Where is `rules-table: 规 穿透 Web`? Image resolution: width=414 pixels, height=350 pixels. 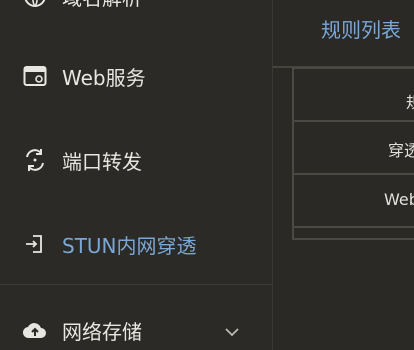 rules-table: 规 穿透 Web is located at coordinates (353, 153).